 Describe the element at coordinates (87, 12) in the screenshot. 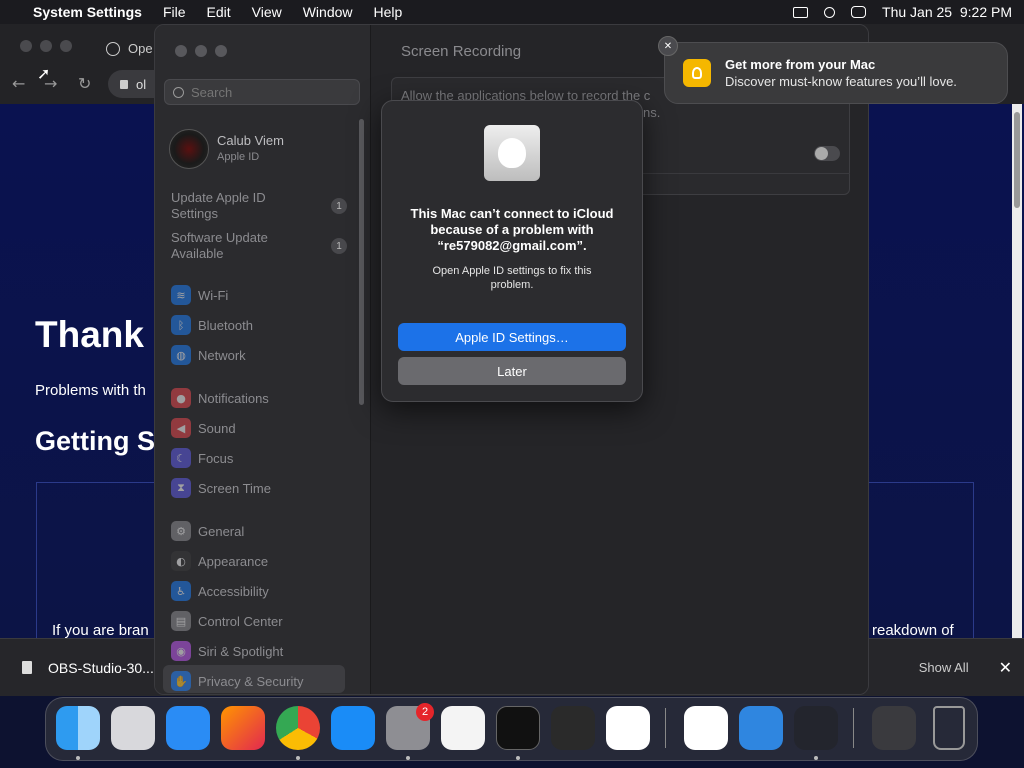

I see `menu-app-name: System Settings` at that location.